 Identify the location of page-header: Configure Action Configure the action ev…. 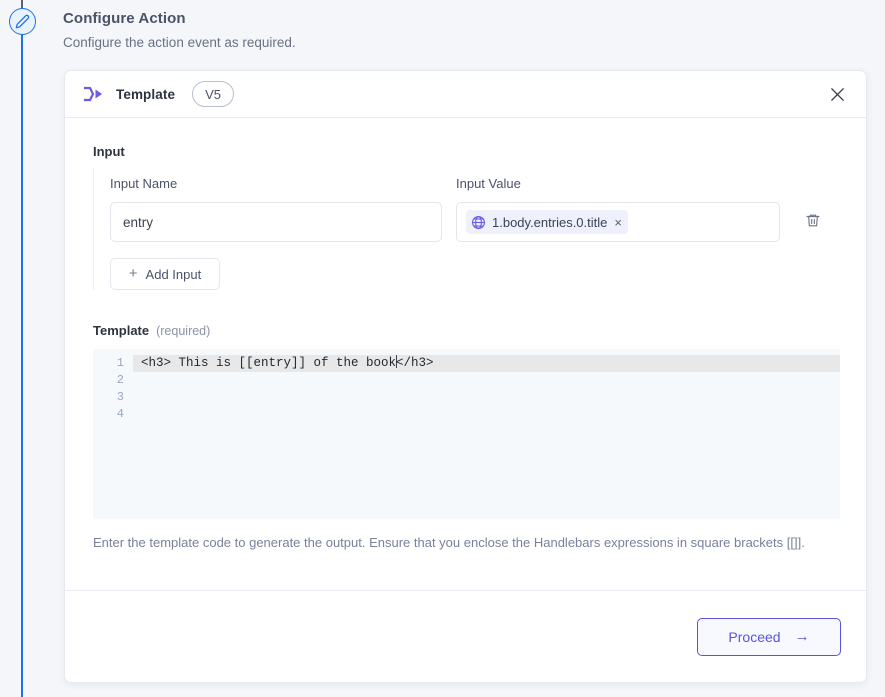
(413, 30).